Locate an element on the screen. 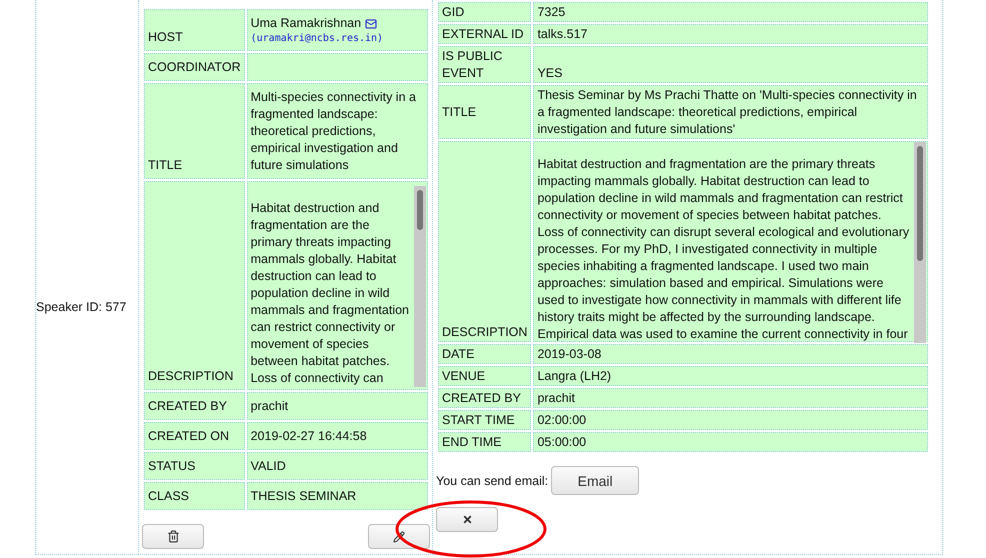 The image size is (986, 558). email-button: Email is located at coordinates (595, 480).